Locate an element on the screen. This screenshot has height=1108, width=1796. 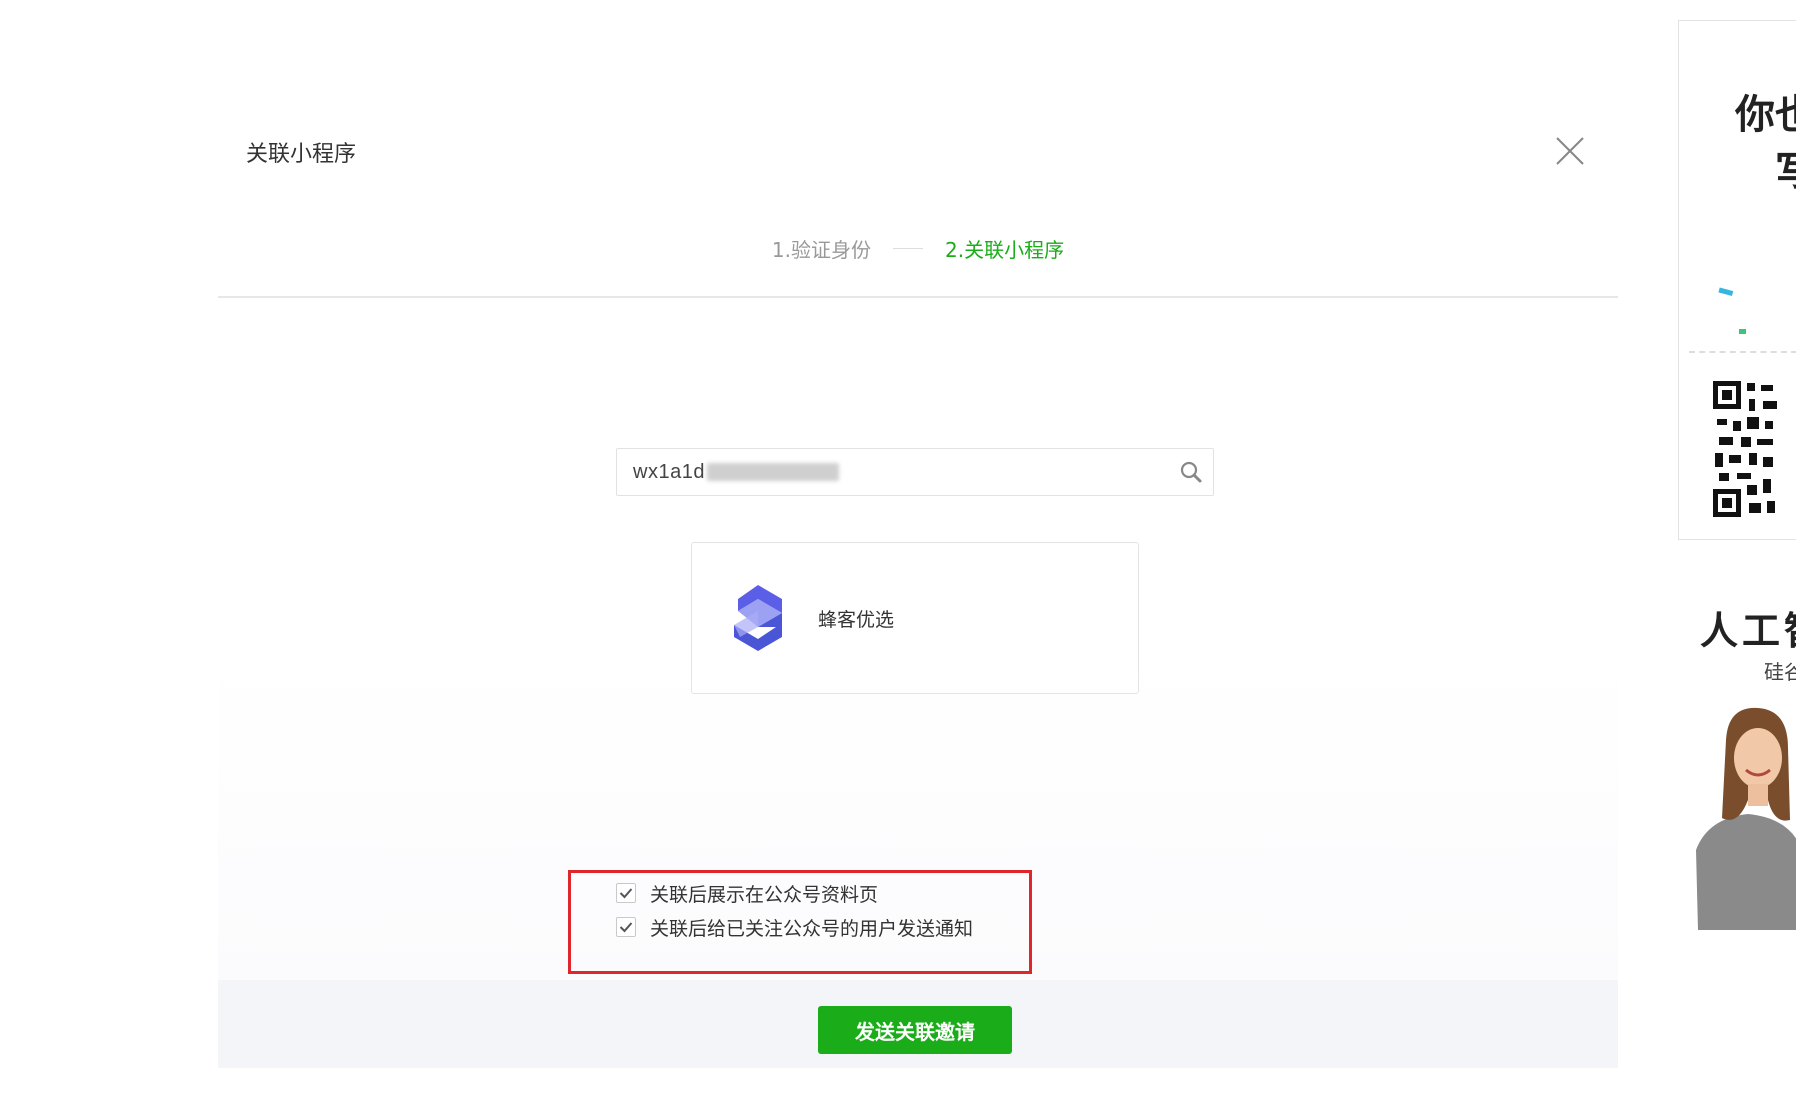
step-separator is located at coordinates (908, 248).